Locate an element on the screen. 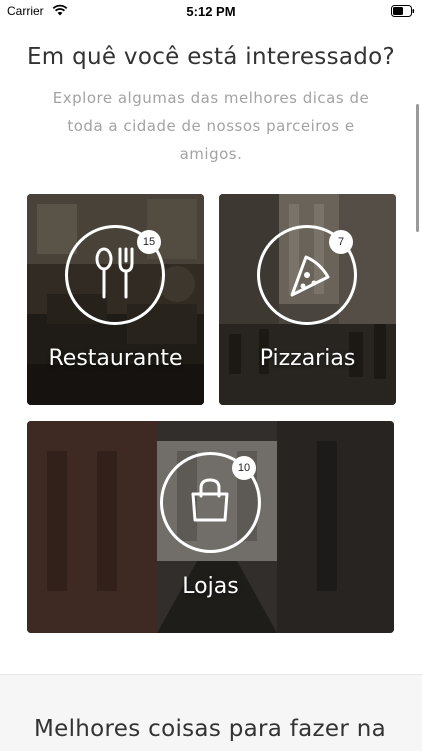 This screenshot has width=422, height=751. status-bar: Carrier 5:12 PM is located at coordinates (211, 12).